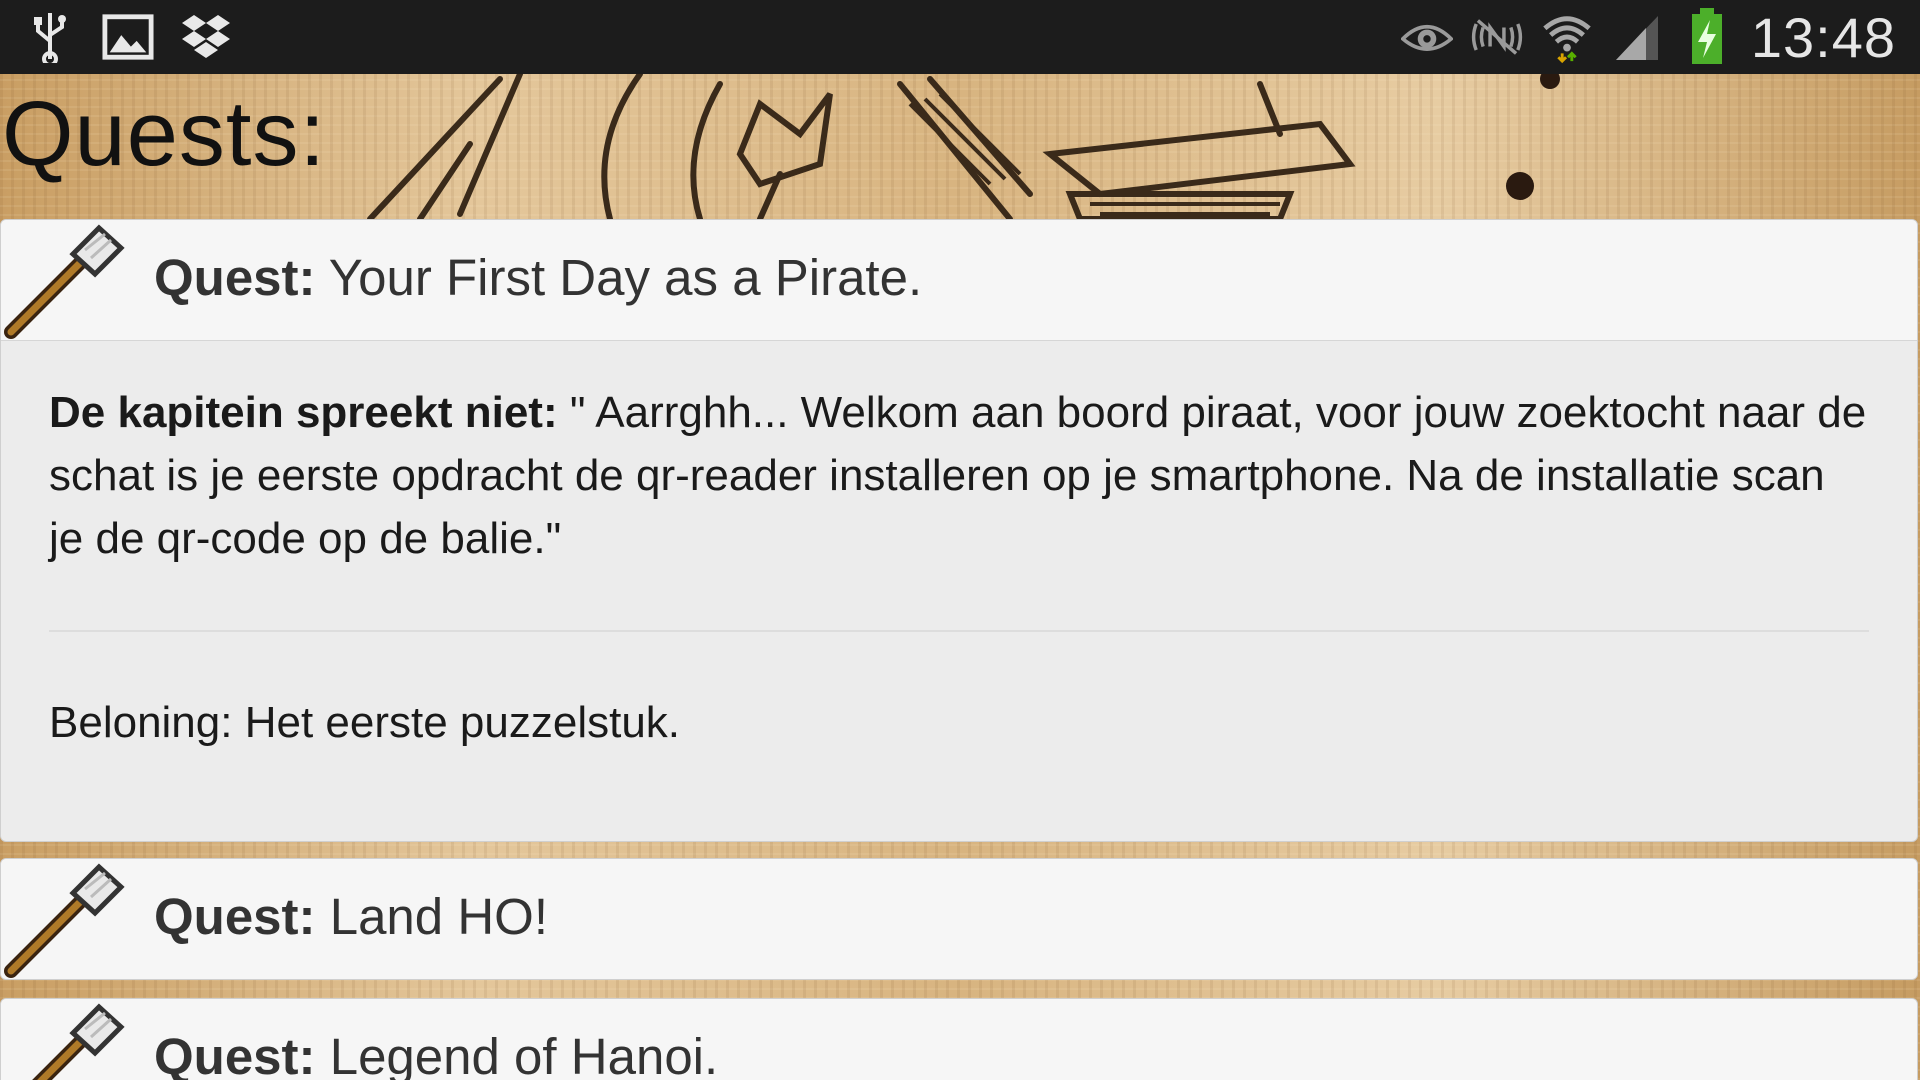 The width and height of the screenshot is (1920, 1080). Describe the element at coordinates (960, 37) in the screenshot. I see `status-bar: 13:48` at that location.